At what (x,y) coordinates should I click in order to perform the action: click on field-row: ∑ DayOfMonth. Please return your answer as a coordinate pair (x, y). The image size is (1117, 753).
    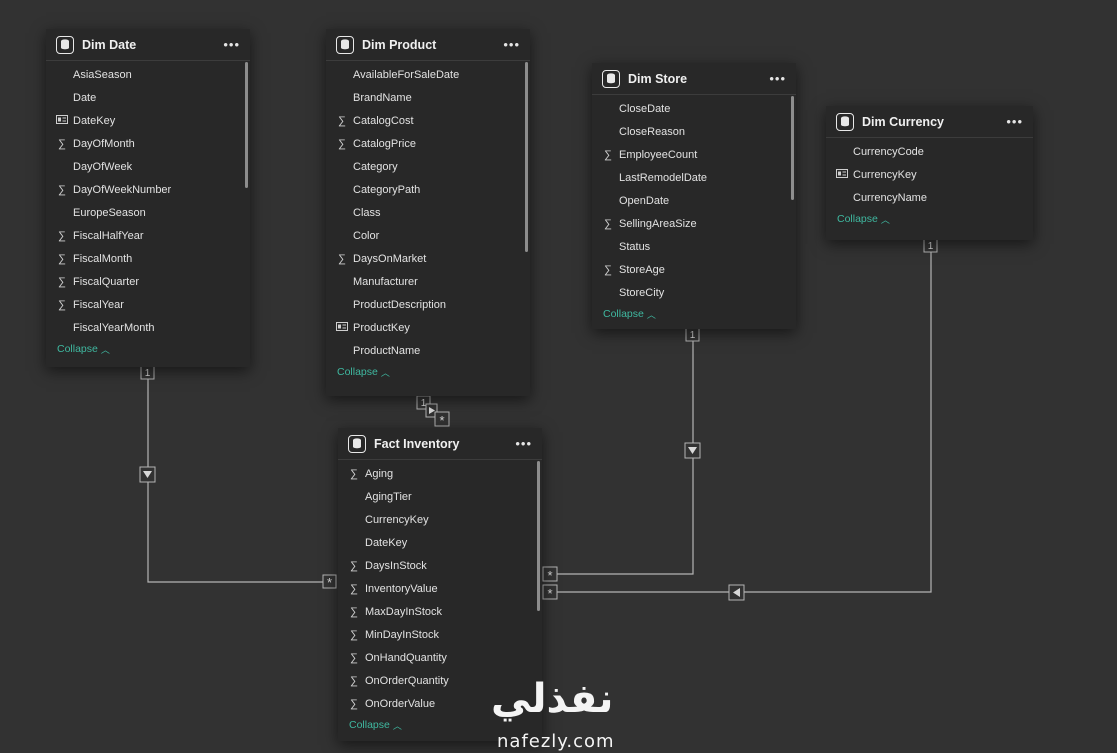
    Looking at the image, I should click on (148, 143).